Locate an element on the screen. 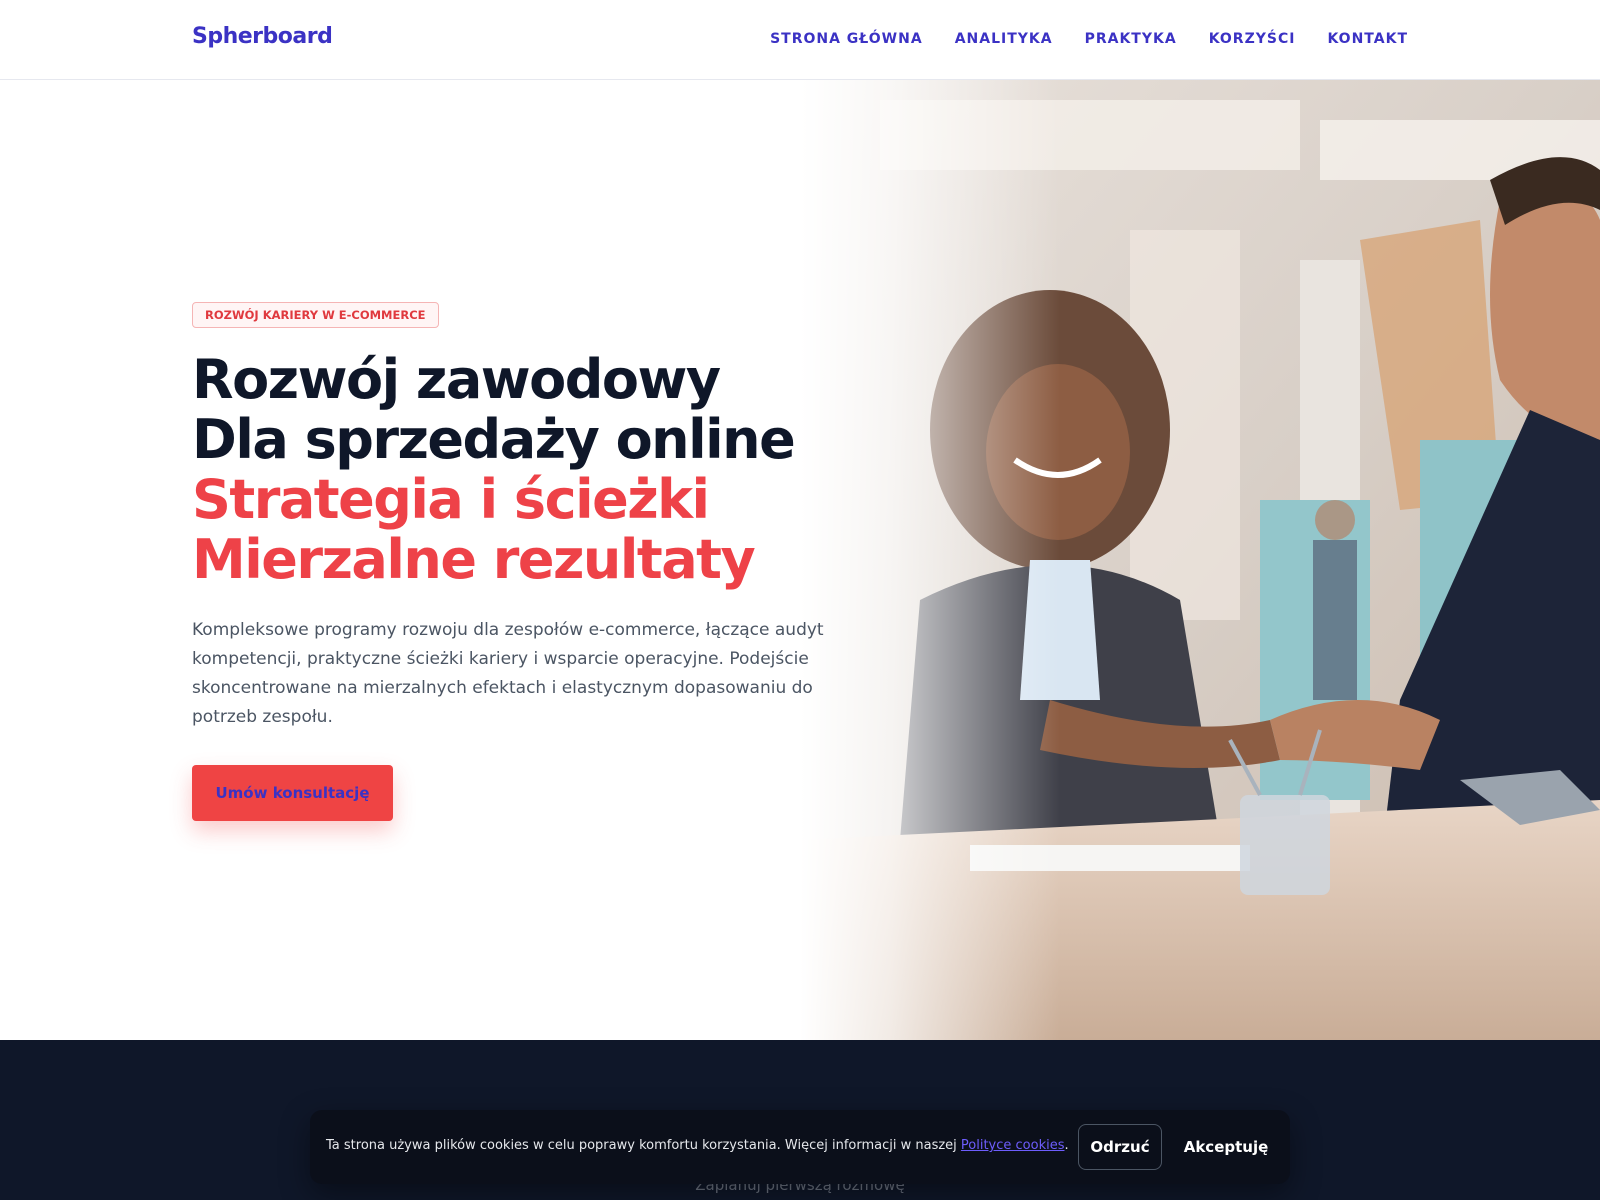 The width and height of the screenshot is (1600, 1200). logo: Spherboard is located at coordinates (262, 36).